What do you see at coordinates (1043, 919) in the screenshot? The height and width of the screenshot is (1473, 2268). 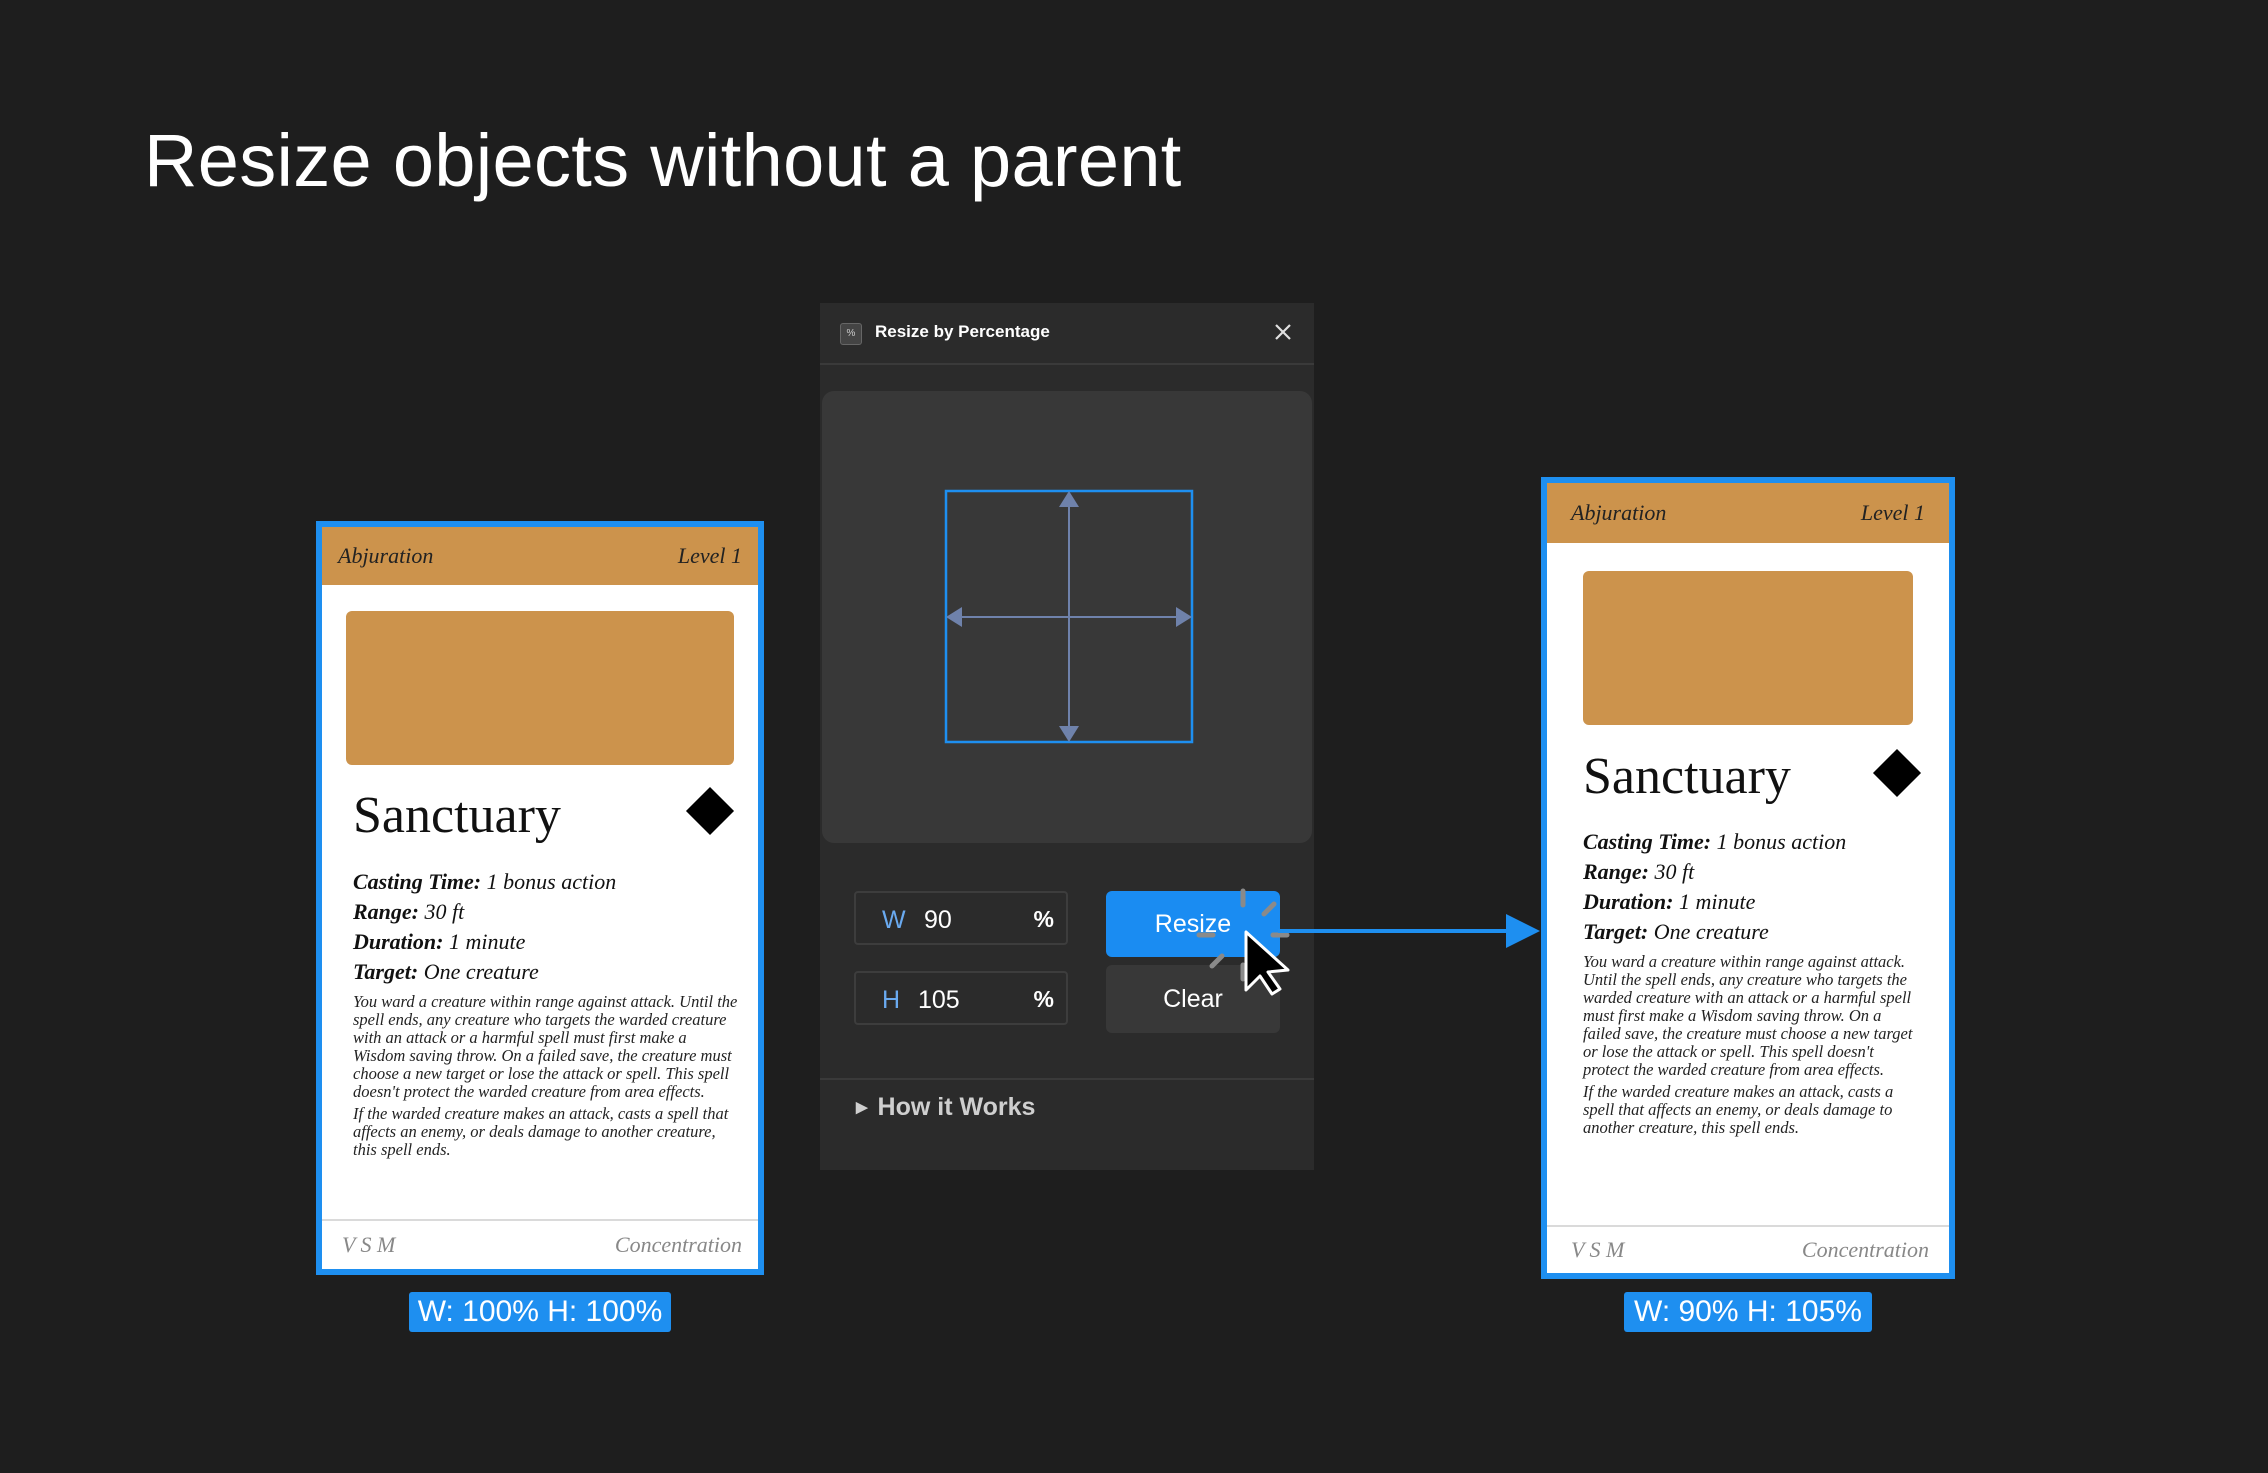 I see `width-unit: %` at bounding box center [1043, 919].